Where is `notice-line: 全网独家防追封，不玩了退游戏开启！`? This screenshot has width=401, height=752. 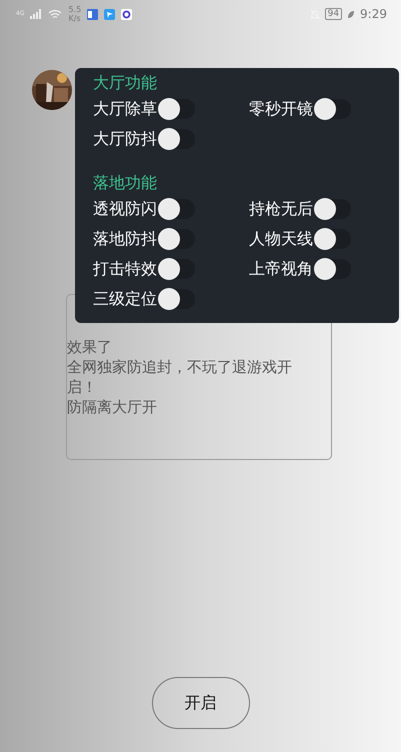
notice-line: 全网独家防追封，不玩了退游戏开启！ is located at coordinates (180, 377).